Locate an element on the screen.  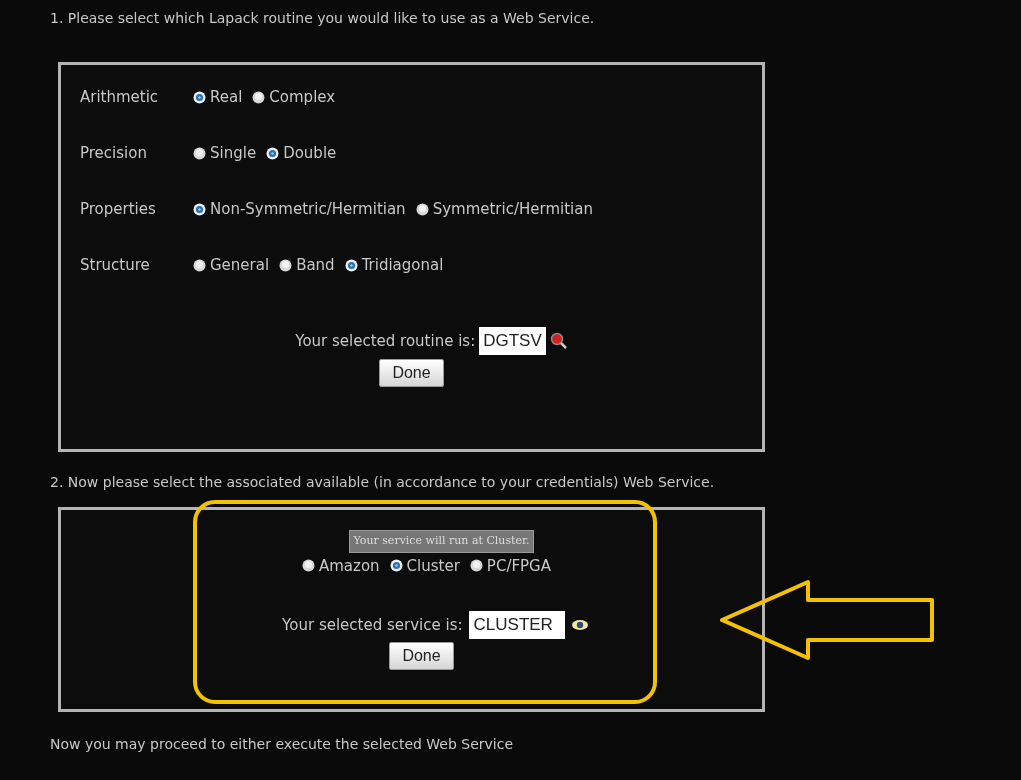
option-label: Cluster is located at coordinates (433, 565).